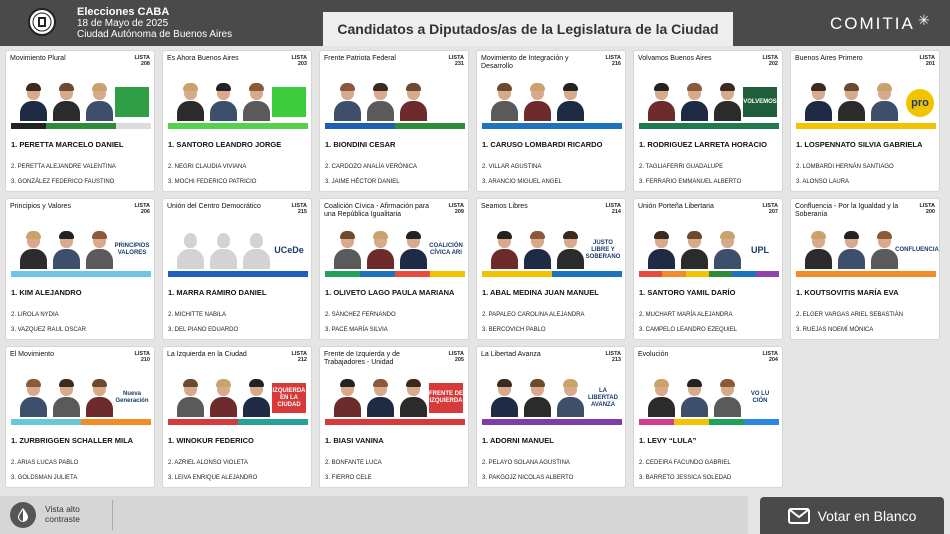  I want to click on candidate-photos: COALICIÓN CÍVICA ARI, so click(395, 248).